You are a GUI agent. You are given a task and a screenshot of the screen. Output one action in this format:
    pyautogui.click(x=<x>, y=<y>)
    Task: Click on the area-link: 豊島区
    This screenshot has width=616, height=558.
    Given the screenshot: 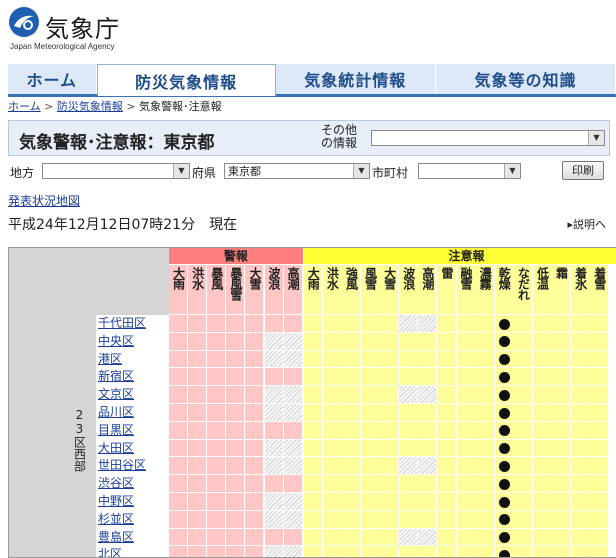 What is the action you would take?
    pyautogui.click(x=132, y=536)
    